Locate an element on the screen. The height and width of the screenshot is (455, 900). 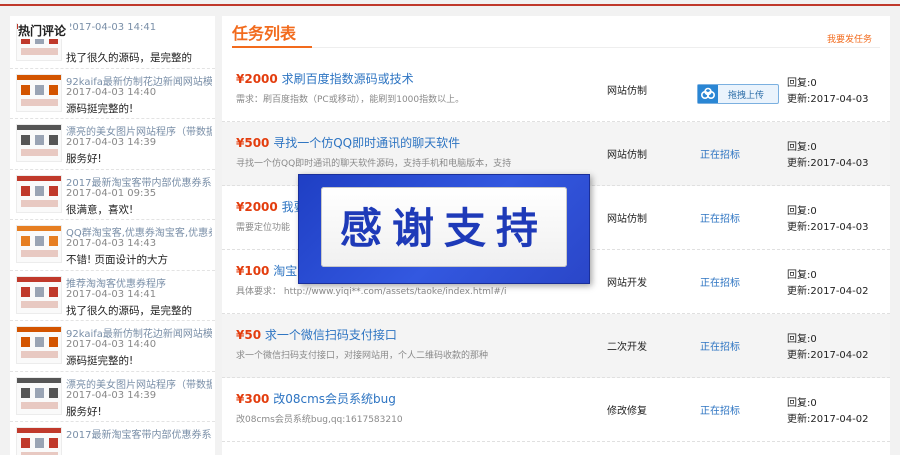
task-category: 二次开发 is located at coordinates (627, 347).